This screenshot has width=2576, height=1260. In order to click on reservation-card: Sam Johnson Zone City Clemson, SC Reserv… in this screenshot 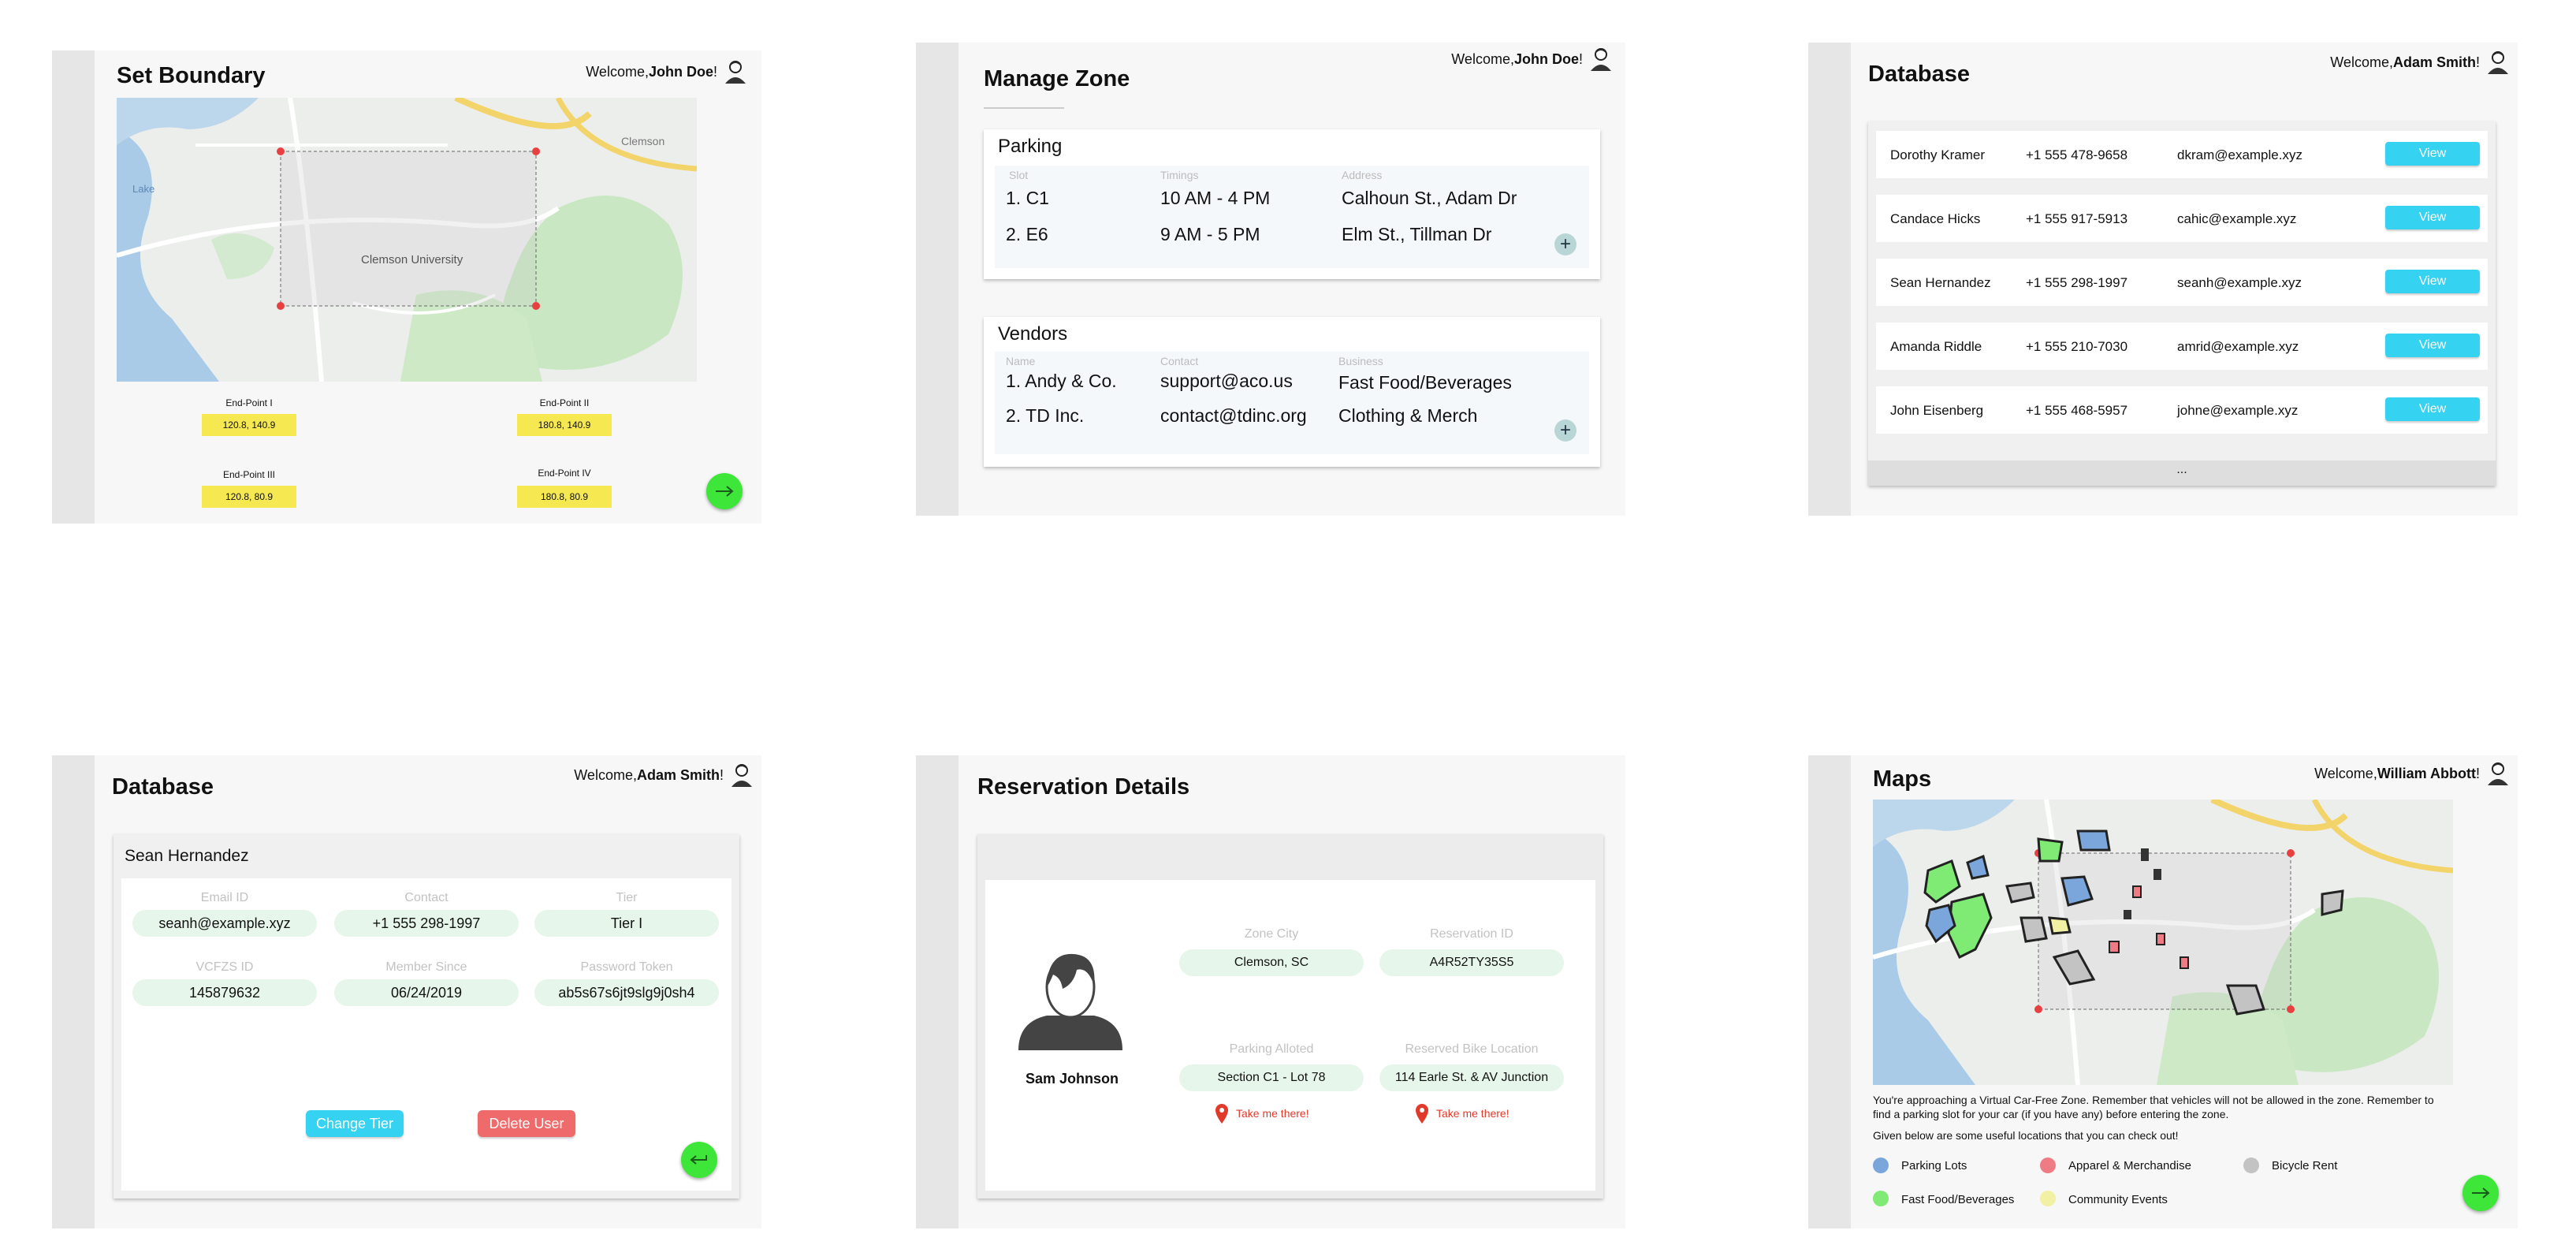, I will do `click(1290, 1016)`.